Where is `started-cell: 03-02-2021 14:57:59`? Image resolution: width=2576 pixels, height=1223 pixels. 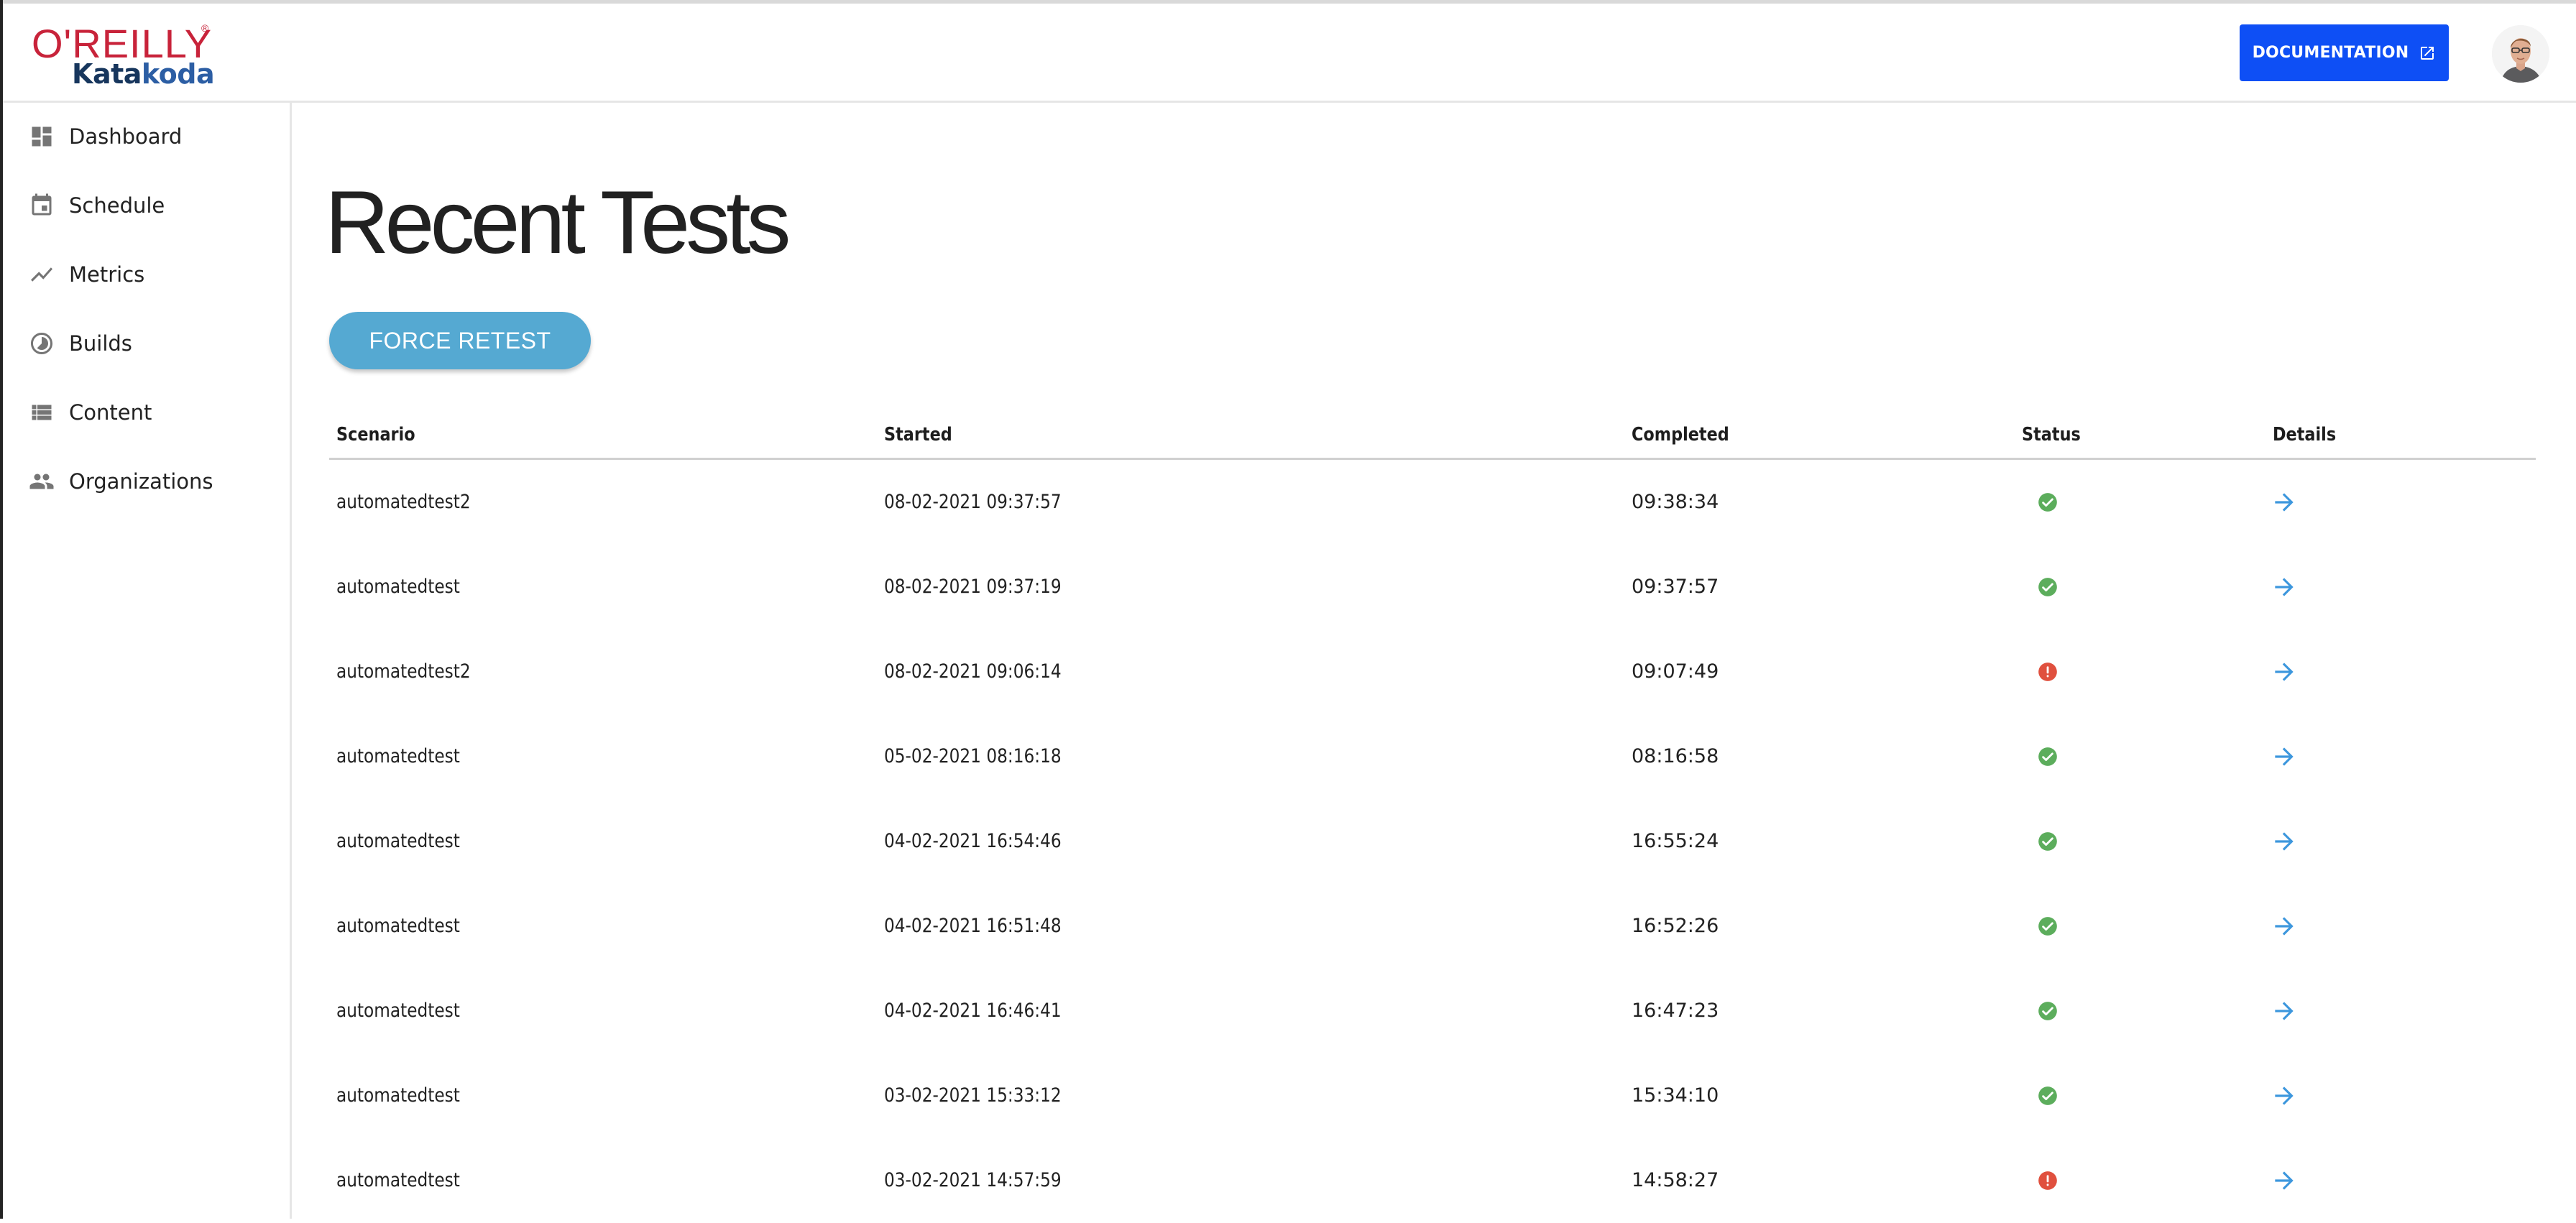
started-cell: 03-02-2021 14:57:59 is located at coordinates (973, 1180).